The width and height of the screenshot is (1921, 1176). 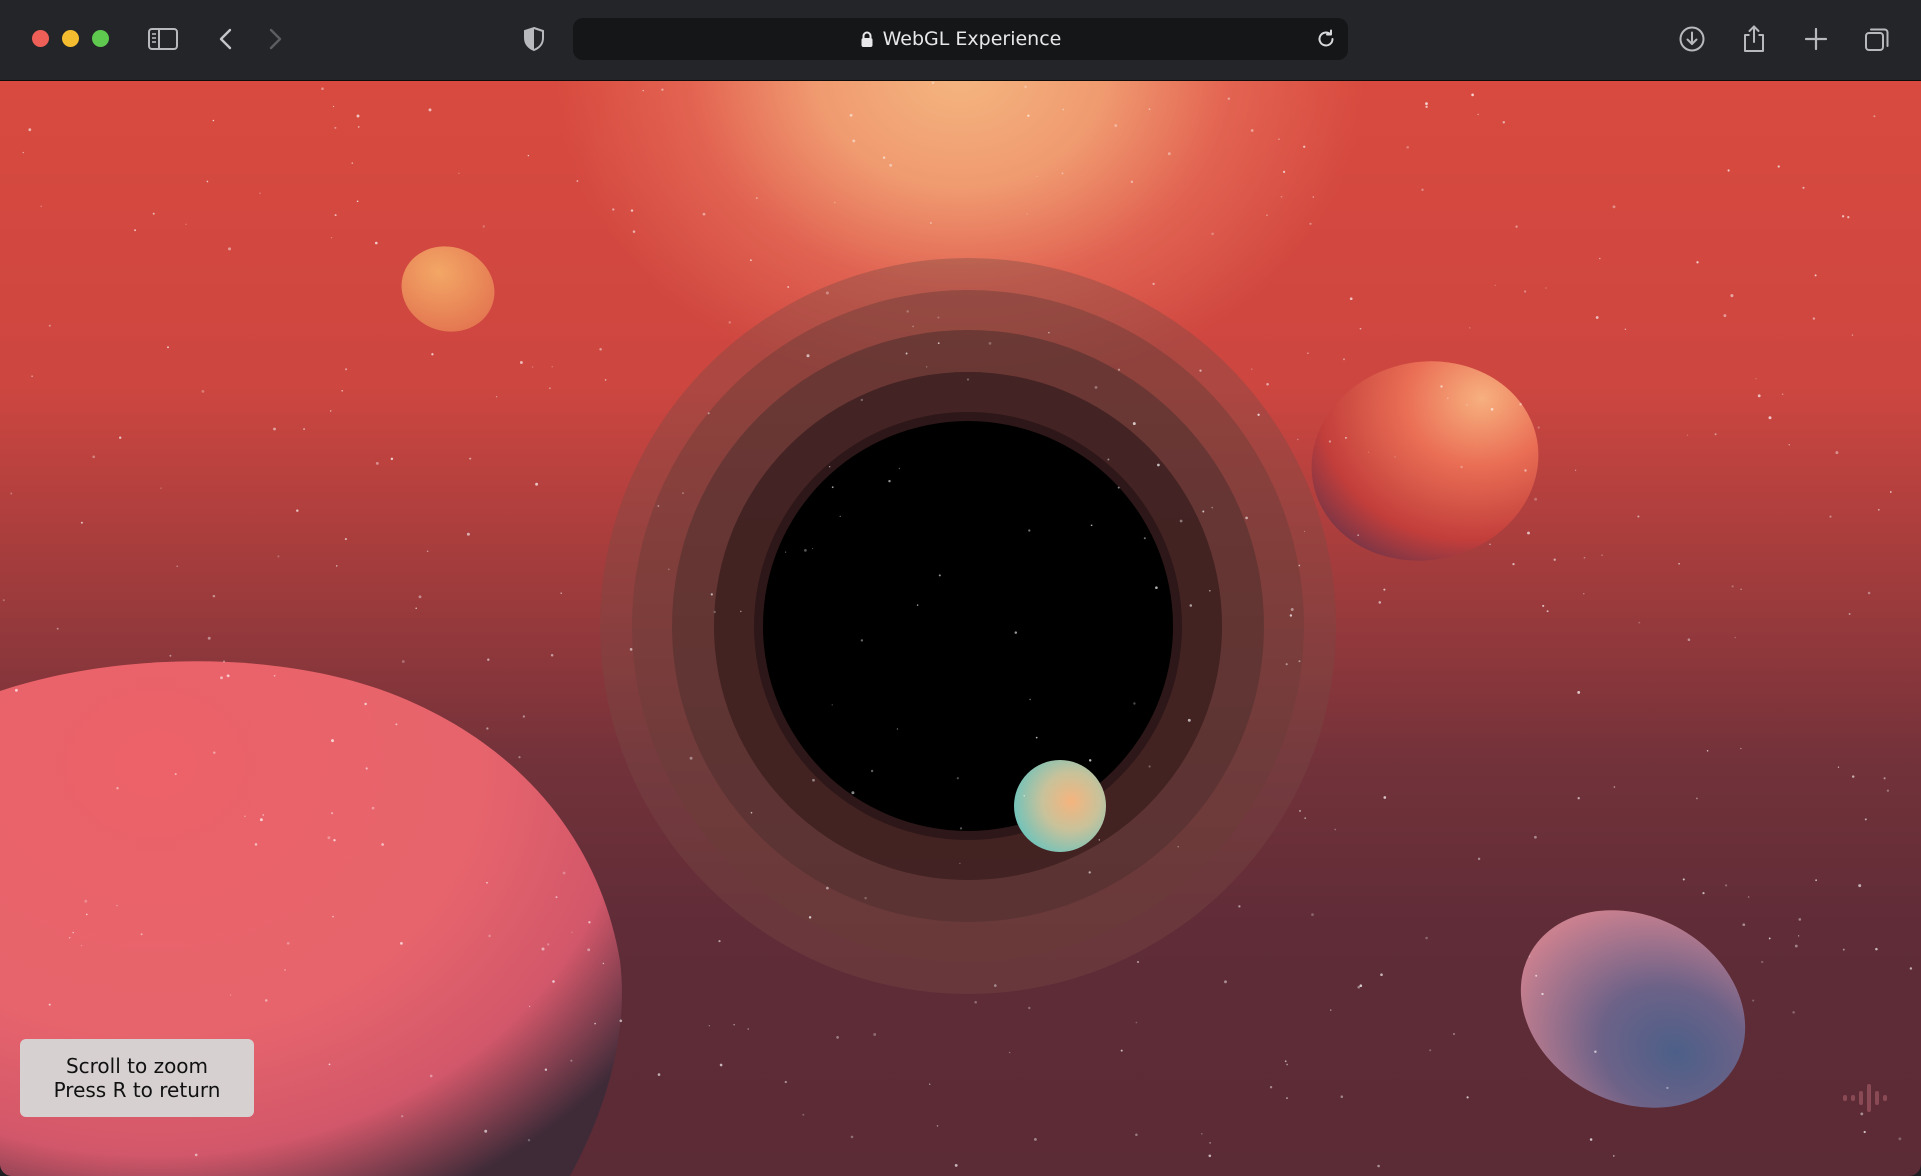 I want to click on page-title: WebGL Experience, so click(x=972, y=39).